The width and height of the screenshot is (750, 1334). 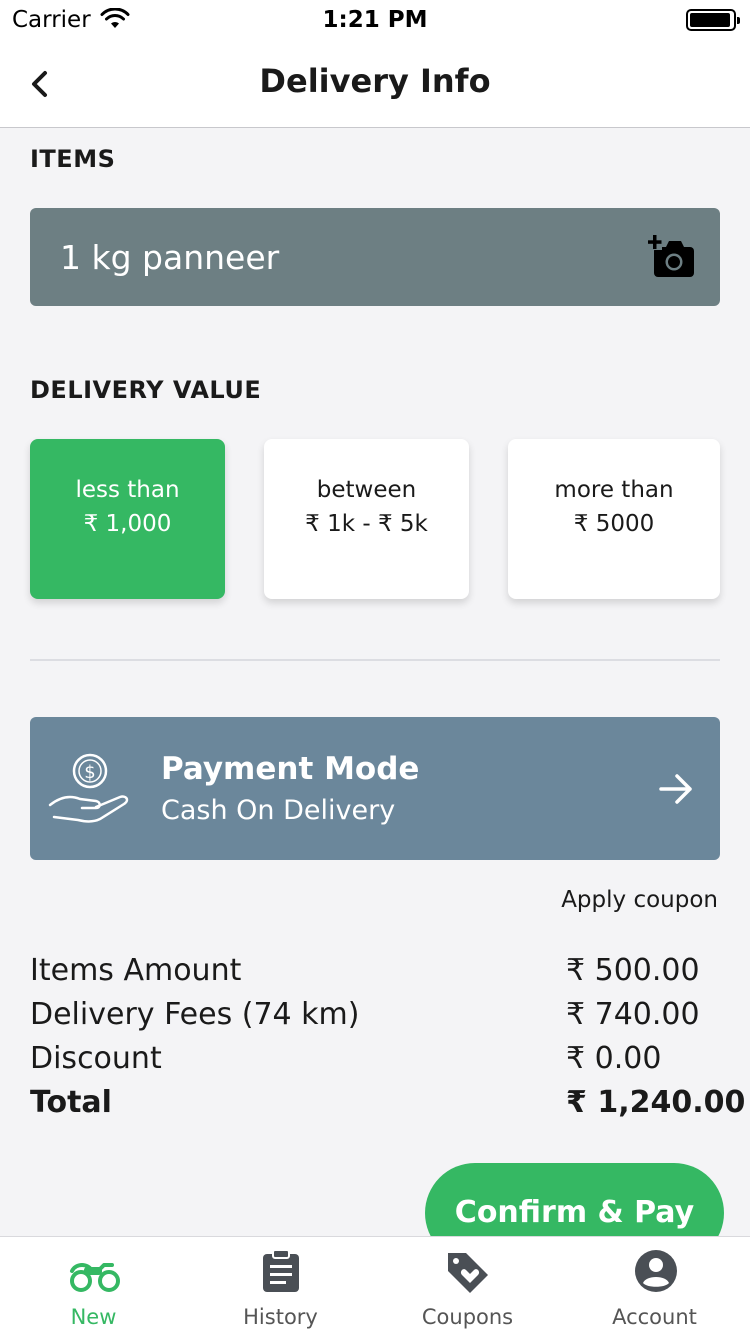 I want to click on tab-label: Coupons, so click(x=467, y=1317).